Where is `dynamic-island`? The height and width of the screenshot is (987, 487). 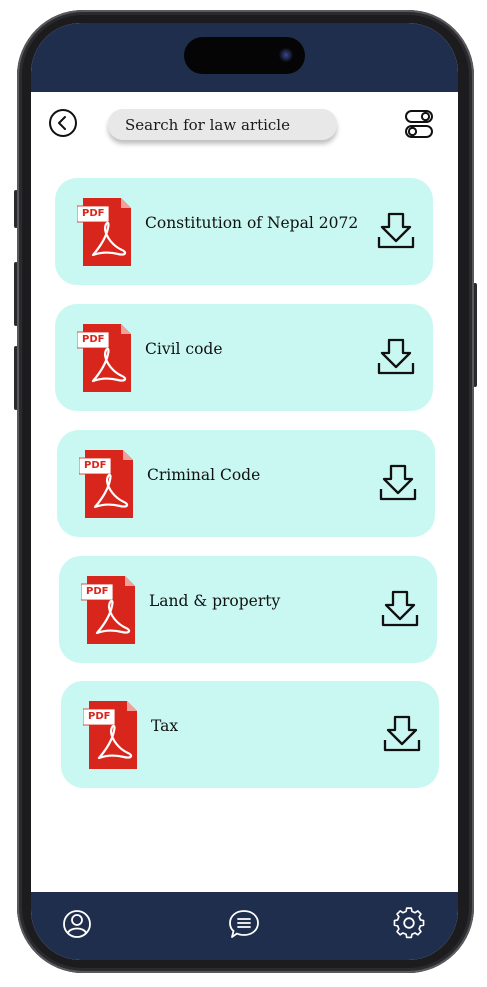
dynamic-island is located at coordinates (244, 55).